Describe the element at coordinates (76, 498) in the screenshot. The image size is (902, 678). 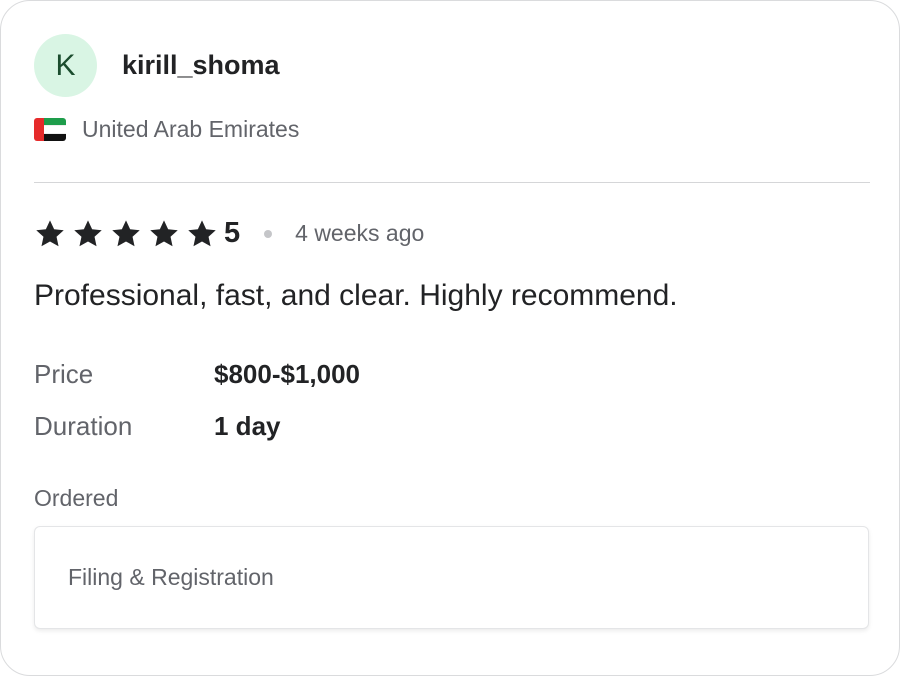
I see `ordered-label: Ordered` at that location.